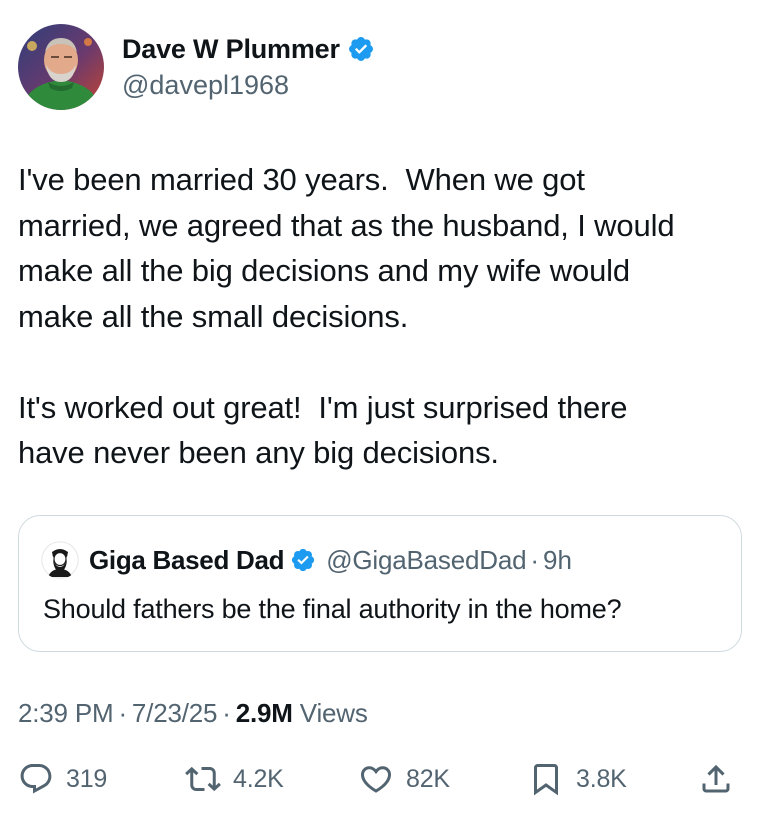 The image size is (760, 825). Describe the element at coordinates (361, 49) in the screenshot. I see `verified-badge-icon` at that location.